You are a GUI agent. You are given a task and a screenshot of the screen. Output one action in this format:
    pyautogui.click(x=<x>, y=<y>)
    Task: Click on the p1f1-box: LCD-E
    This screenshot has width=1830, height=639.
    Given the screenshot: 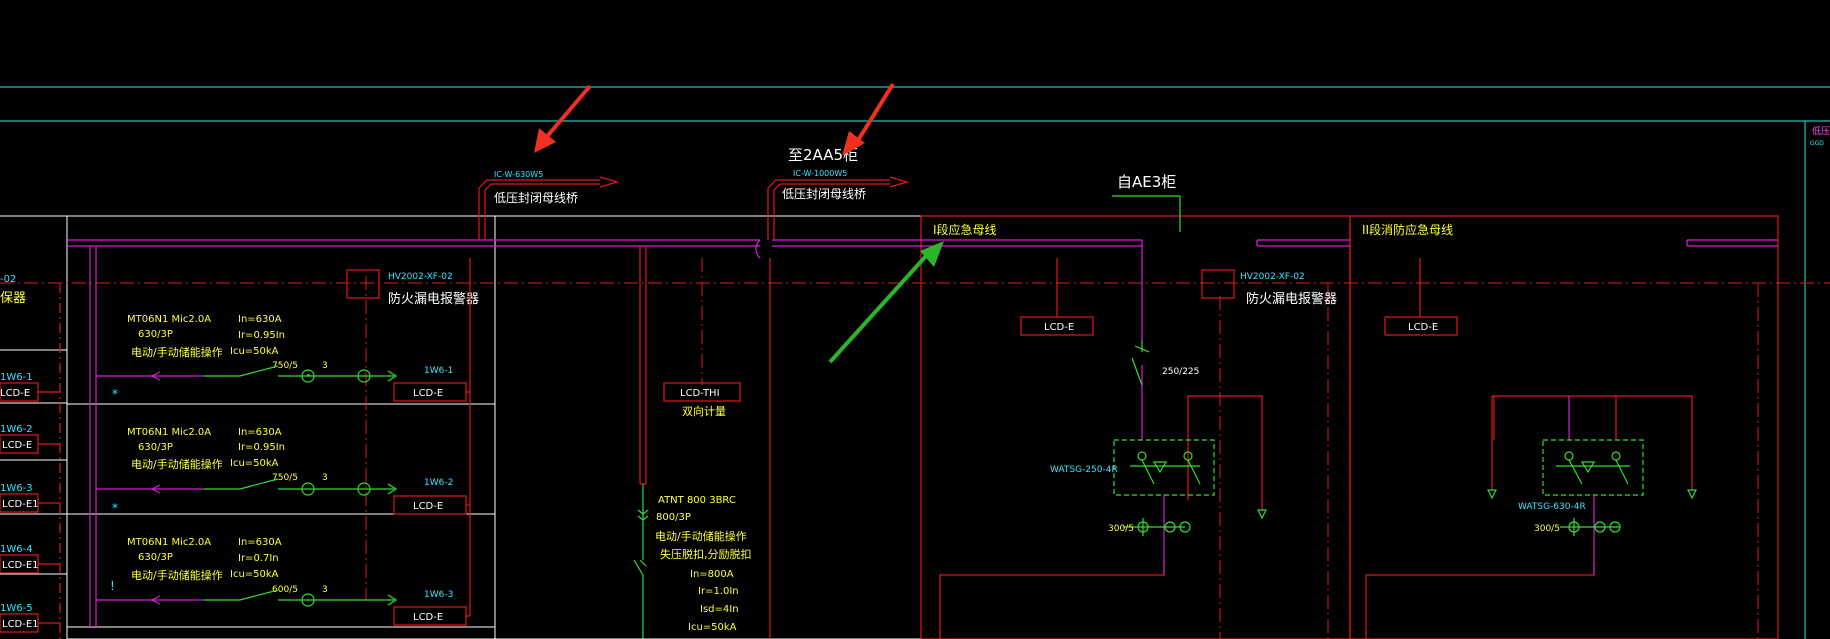 What is the action you would take?
    pyautogui.click(x=428, y=393)
    